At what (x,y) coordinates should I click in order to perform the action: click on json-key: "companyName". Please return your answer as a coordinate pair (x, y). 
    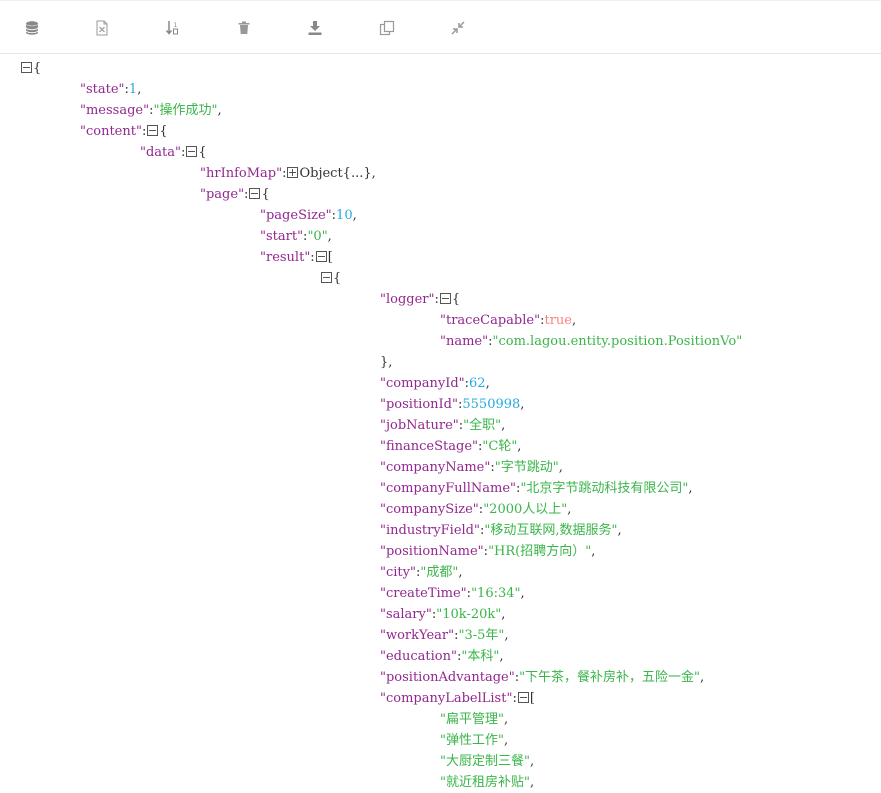
    Looking at the image, I should click on (435, 467).